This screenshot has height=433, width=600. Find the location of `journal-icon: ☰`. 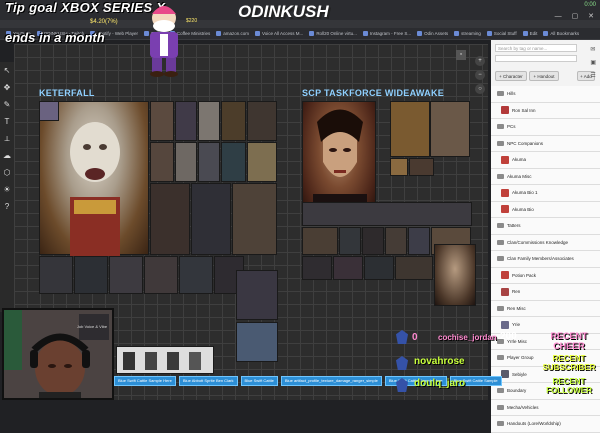

journal-icon: ☰ is located at coordinates (593, 75).